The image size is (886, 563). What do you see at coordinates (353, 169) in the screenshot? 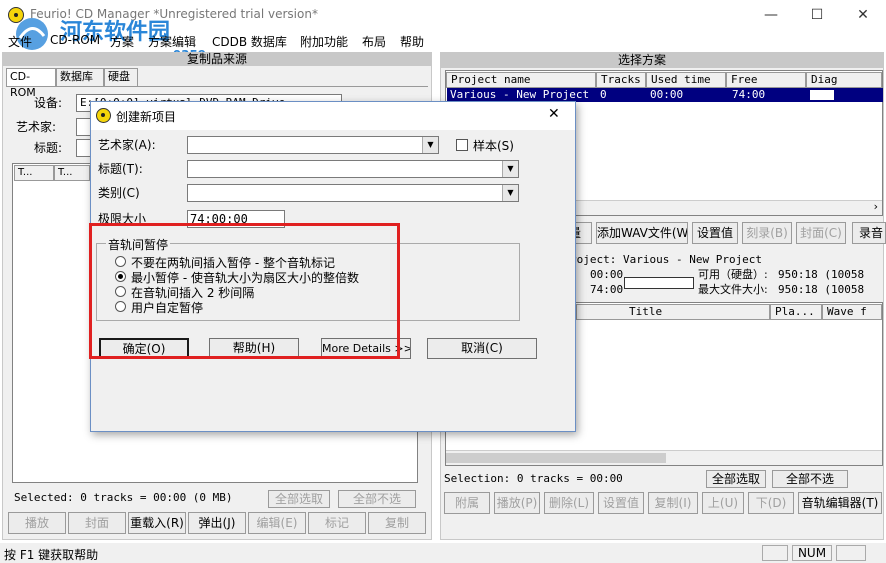
I see `dialog-title-combo: ▼` at bounding box center [353, 169].